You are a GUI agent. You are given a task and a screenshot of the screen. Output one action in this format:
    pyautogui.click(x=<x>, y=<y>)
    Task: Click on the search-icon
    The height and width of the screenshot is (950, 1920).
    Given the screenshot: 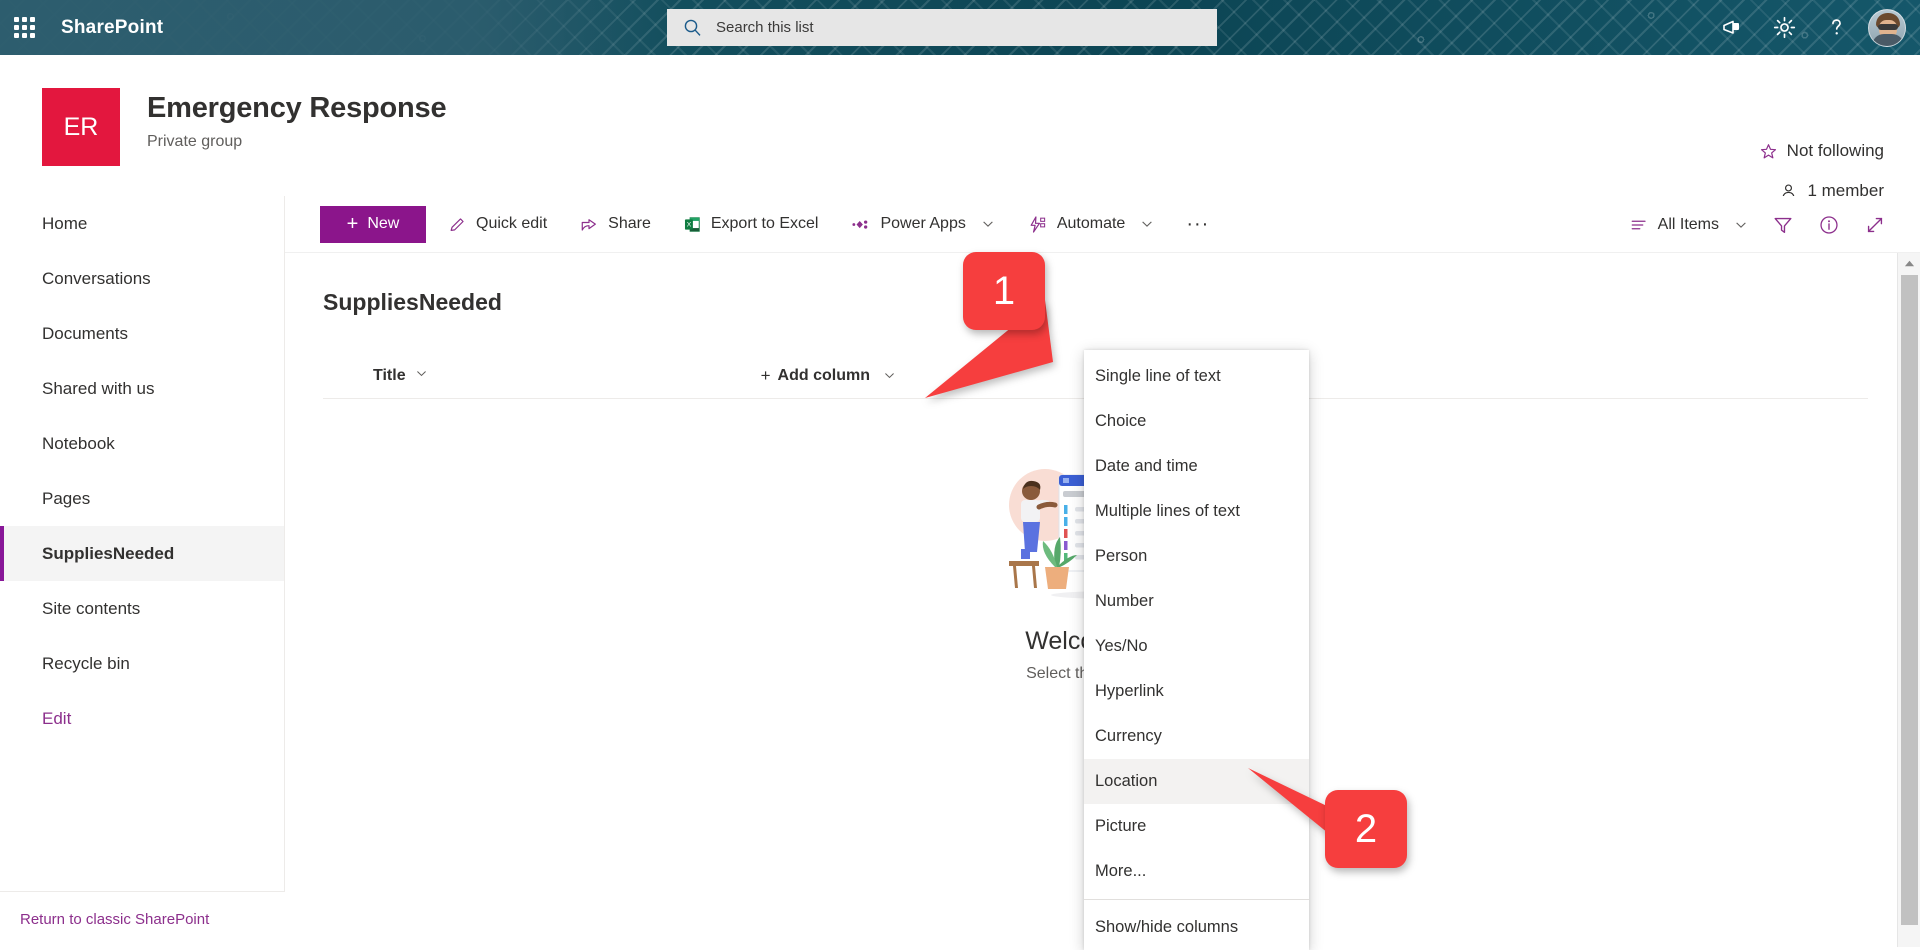 What is the action you would take?
    pyautogui.click(x=692, y=27)
    